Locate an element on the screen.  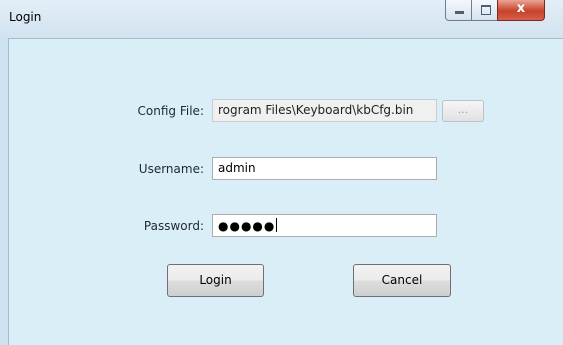
username-label: Username: is located at coordinates (171, 169).